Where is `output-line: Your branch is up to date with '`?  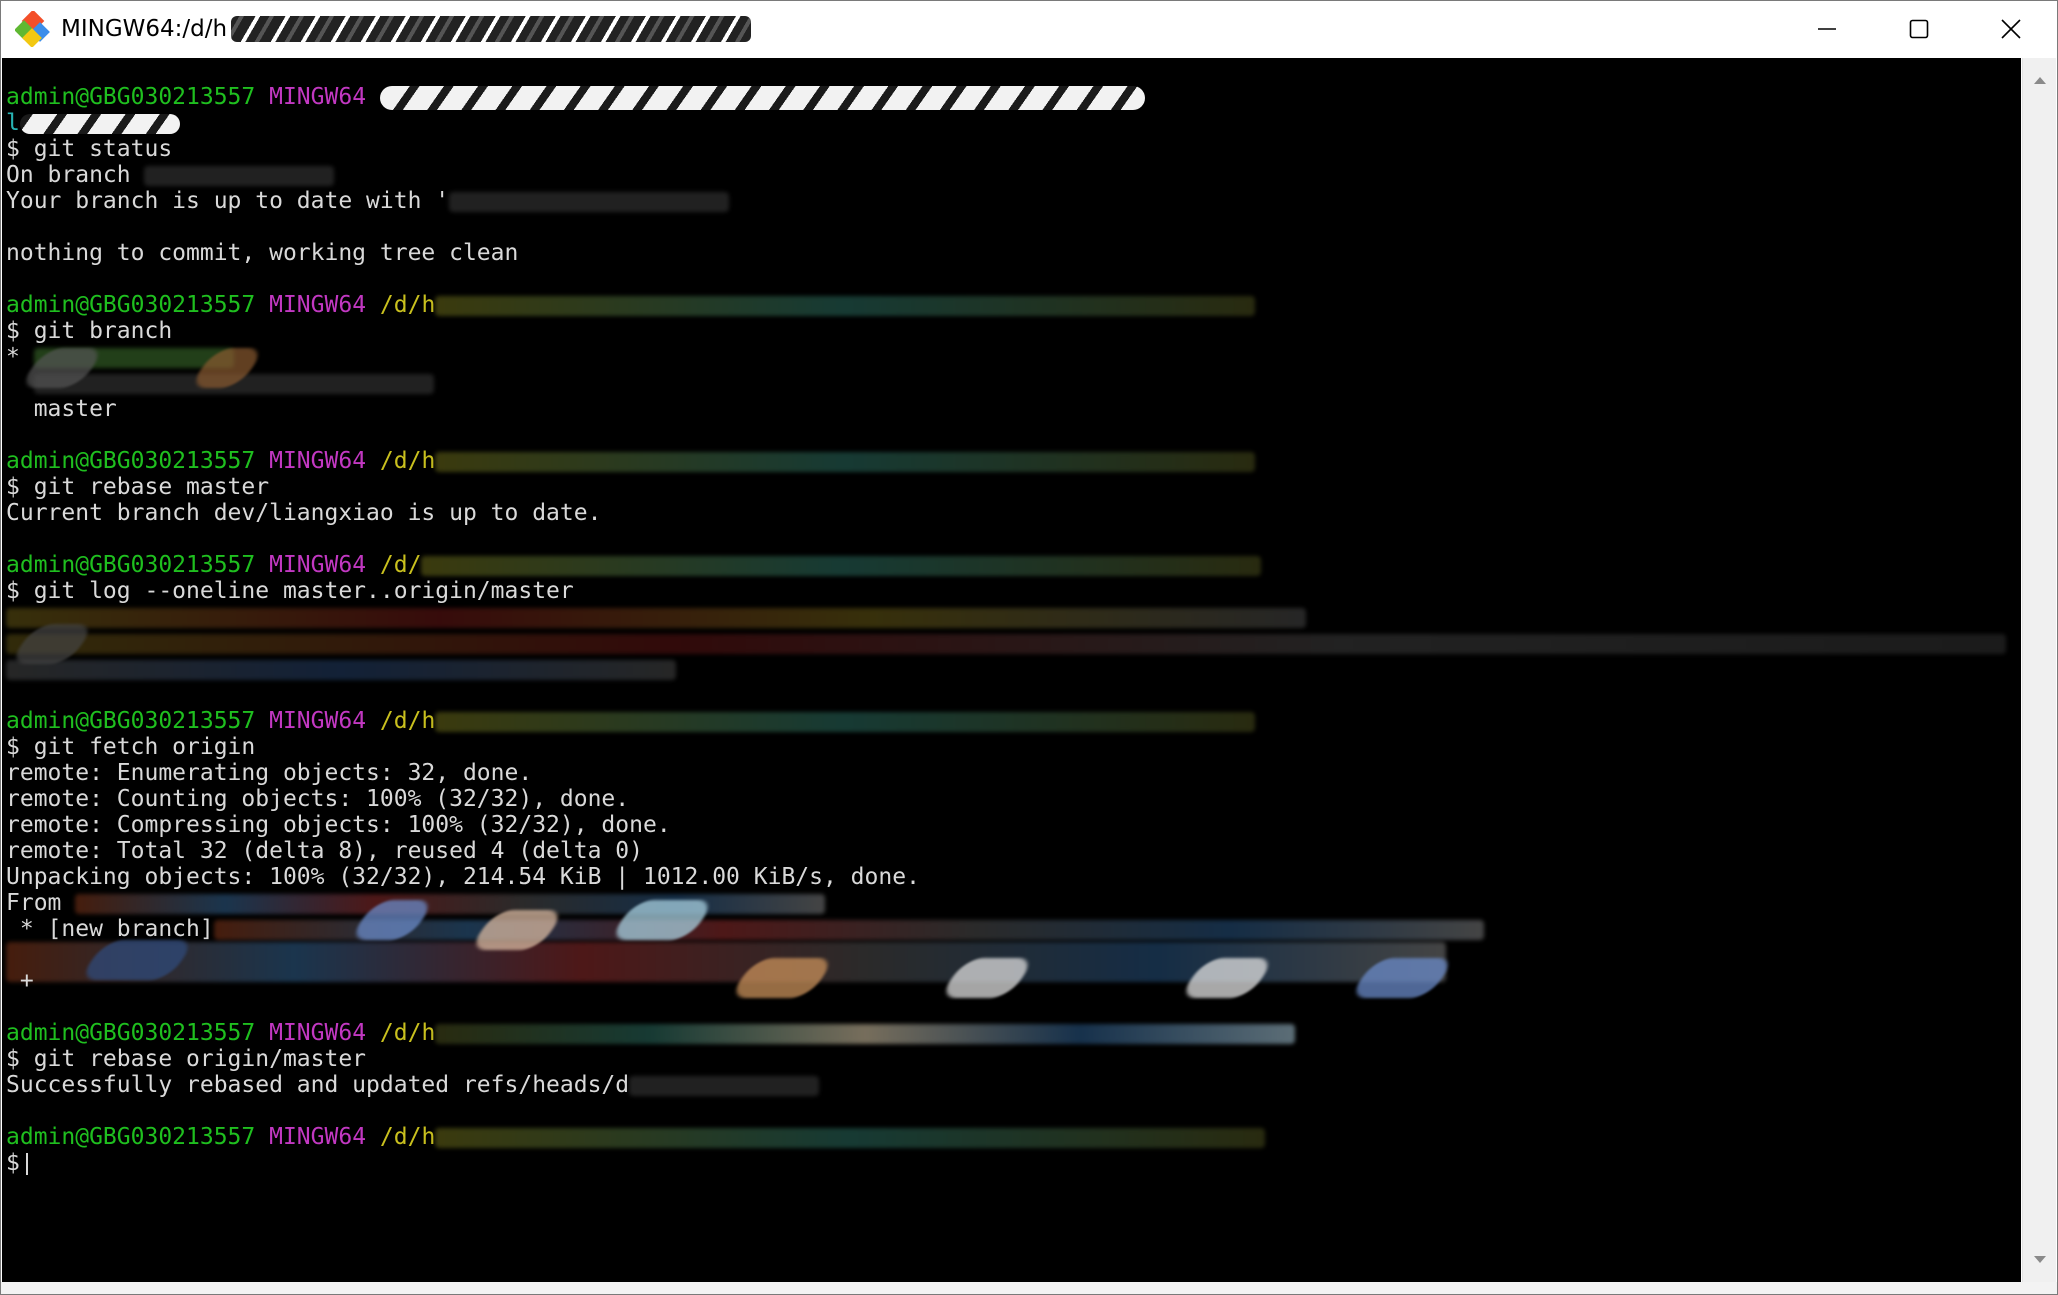 output-line: Your branch is up to date with ' is located at coordinates (368, 201).